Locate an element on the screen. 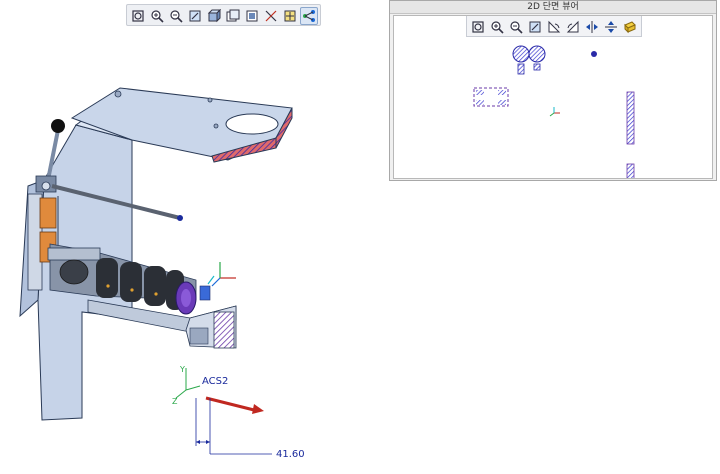 This screenshot has width=720, height=474. section-plate-upper is located at coordinates (630, 118).